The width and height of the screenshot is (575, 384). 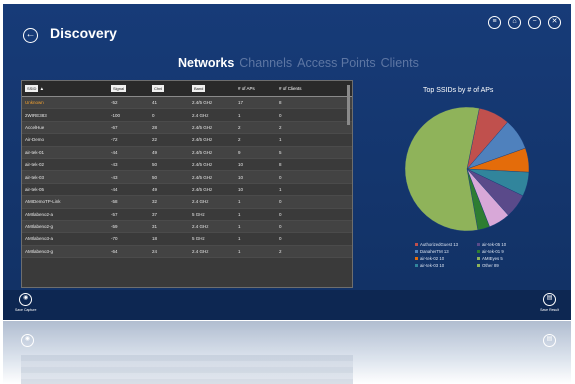 What do you see at coordinates (153, 115) in the screenshot?
I see `cell-chnl: 0` at bounding box center [153, 115].